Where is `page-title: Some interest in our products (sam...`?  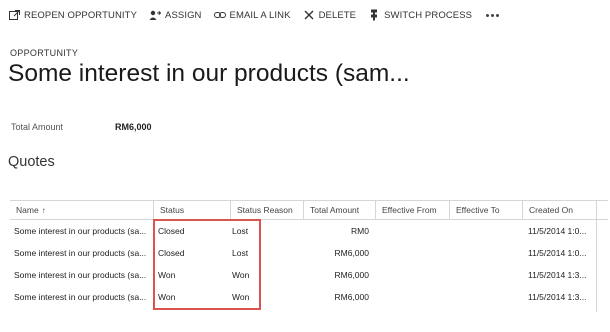
page-title: Some interest in our products (sam... is located at coordinates (209, 73).